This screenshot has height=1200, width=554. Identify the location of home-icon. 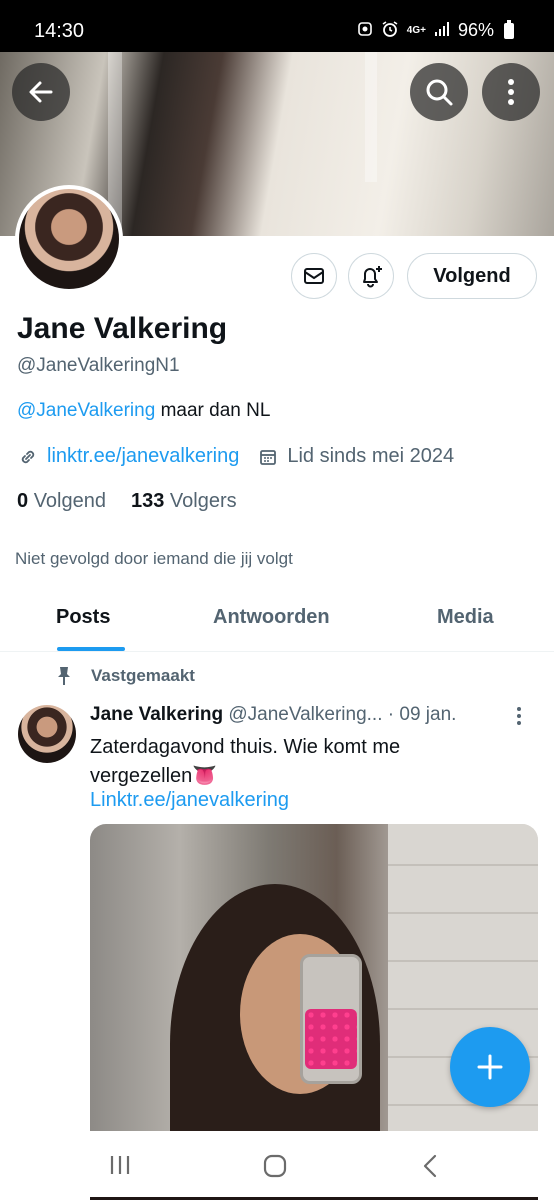
(275, 1166).